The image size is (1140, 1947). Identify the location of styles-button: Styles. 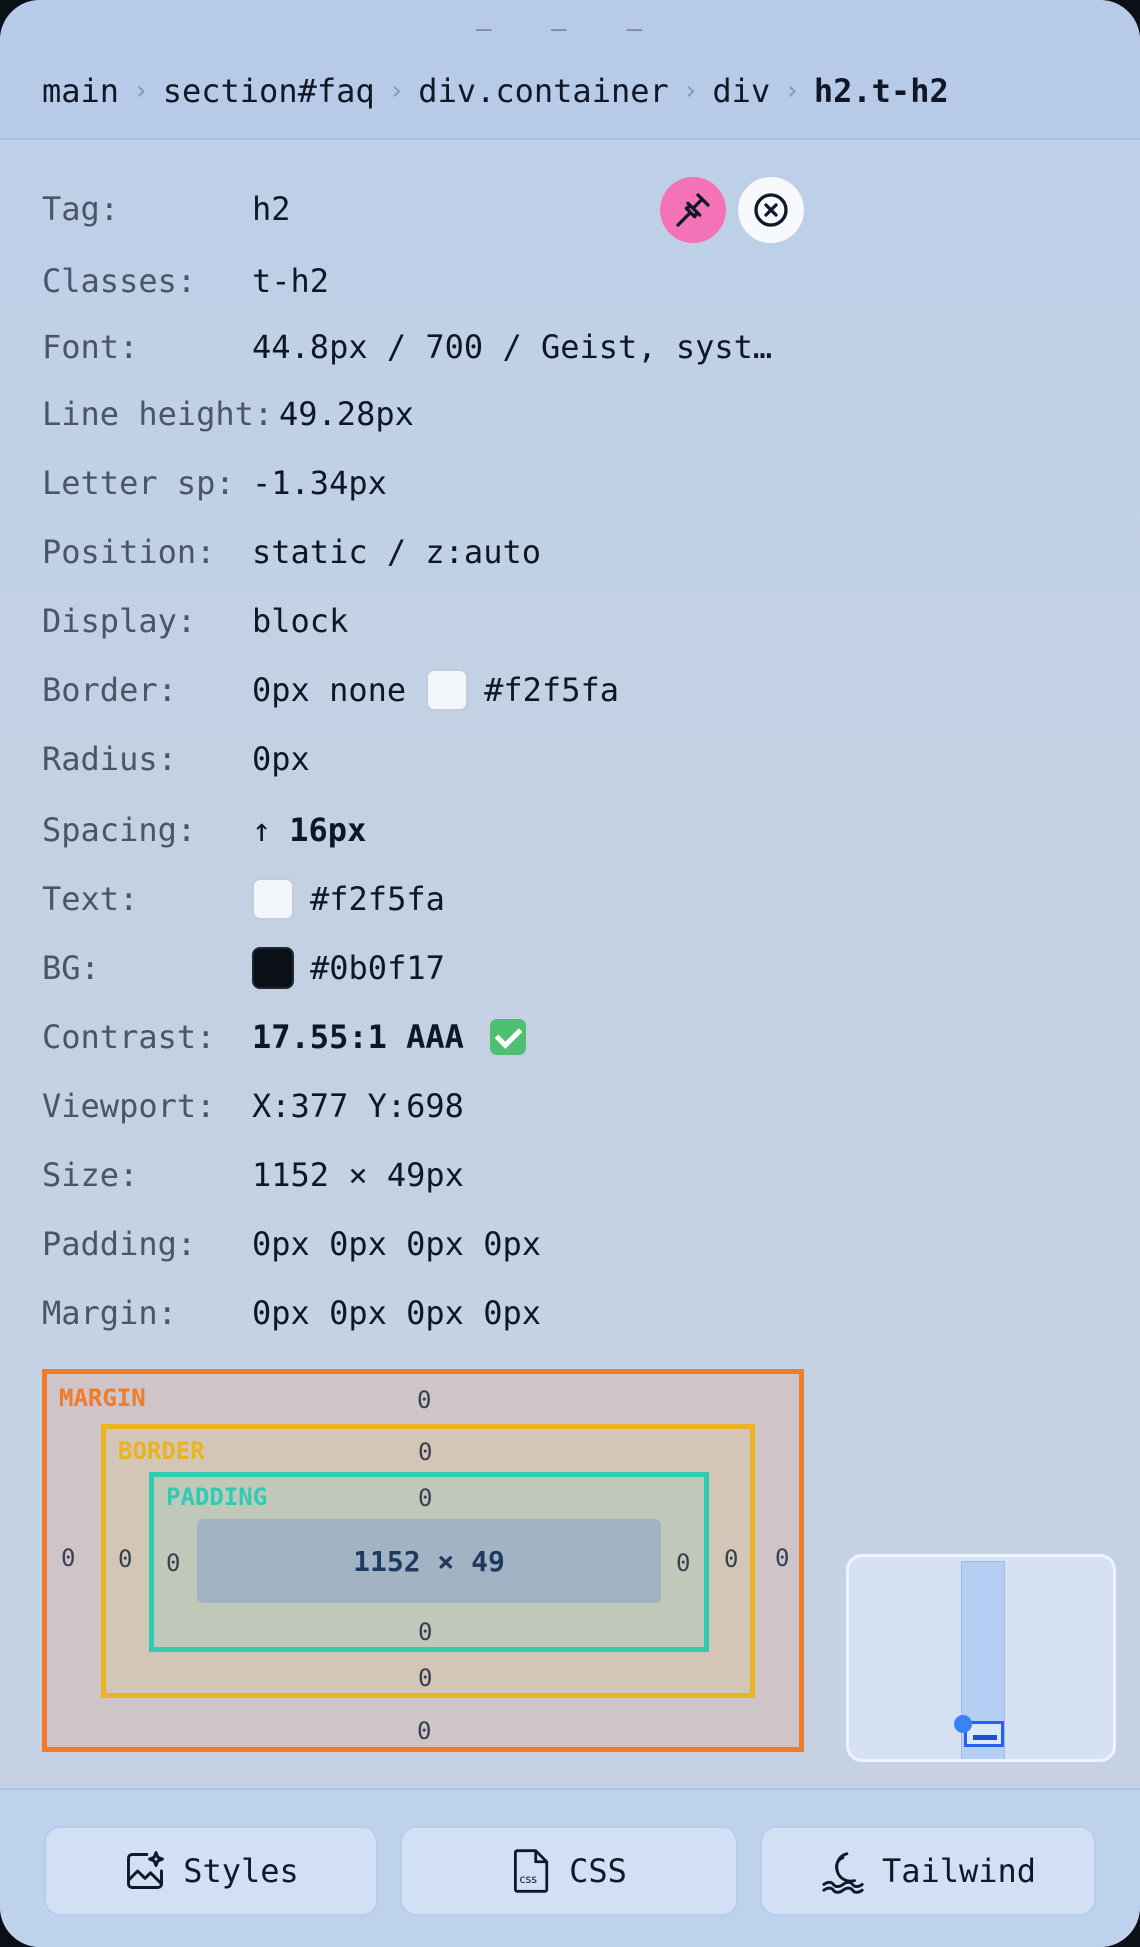
(211, 1871).